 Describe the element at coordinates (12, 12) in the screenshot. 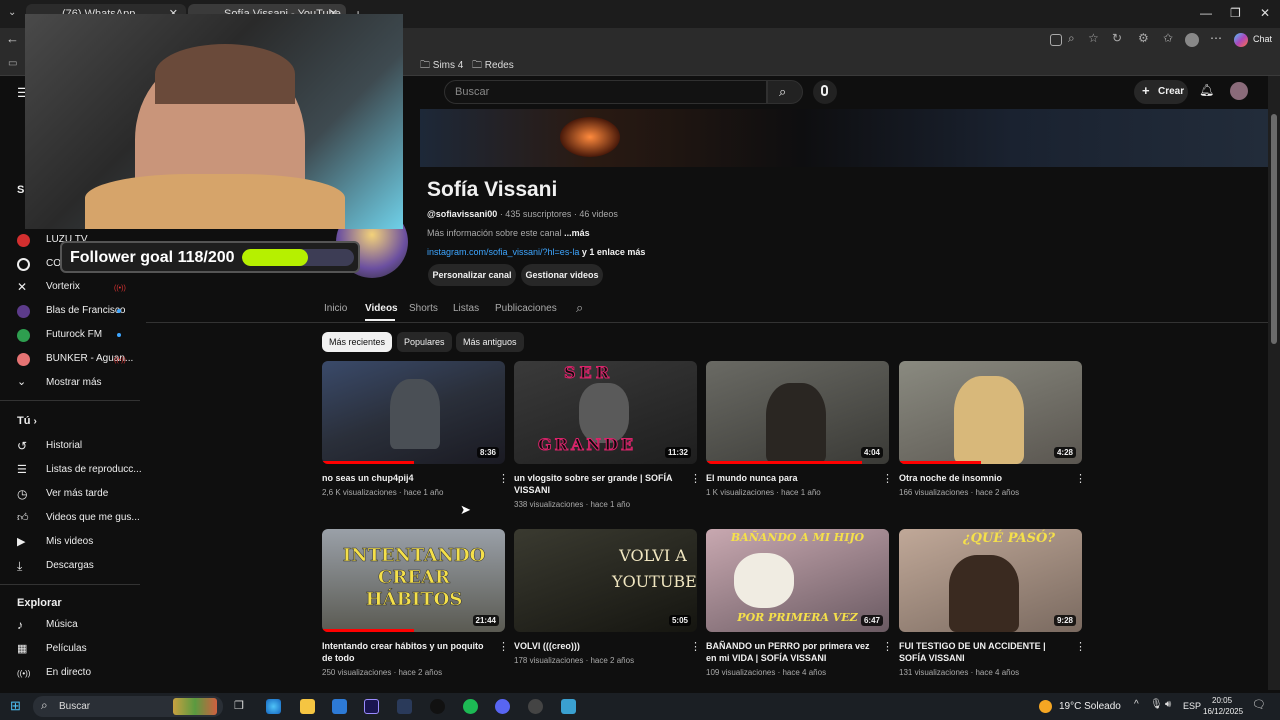

I see `tab-list-chevron-icon: ⌄` at that location.